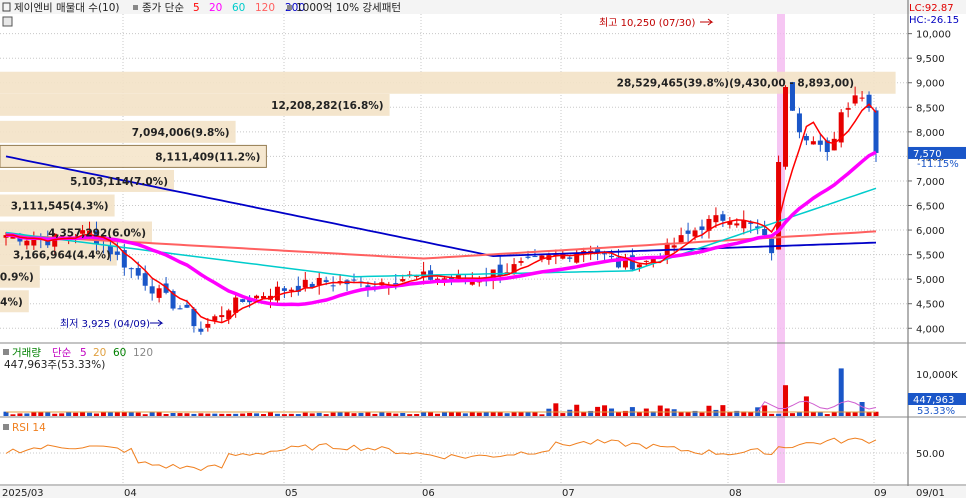 This screenshot has width=966, height=502. What do you see at coordinates (291, 493) in the screenshot?
I see `x-axis-label: 05` at bounding box center [291, 493].